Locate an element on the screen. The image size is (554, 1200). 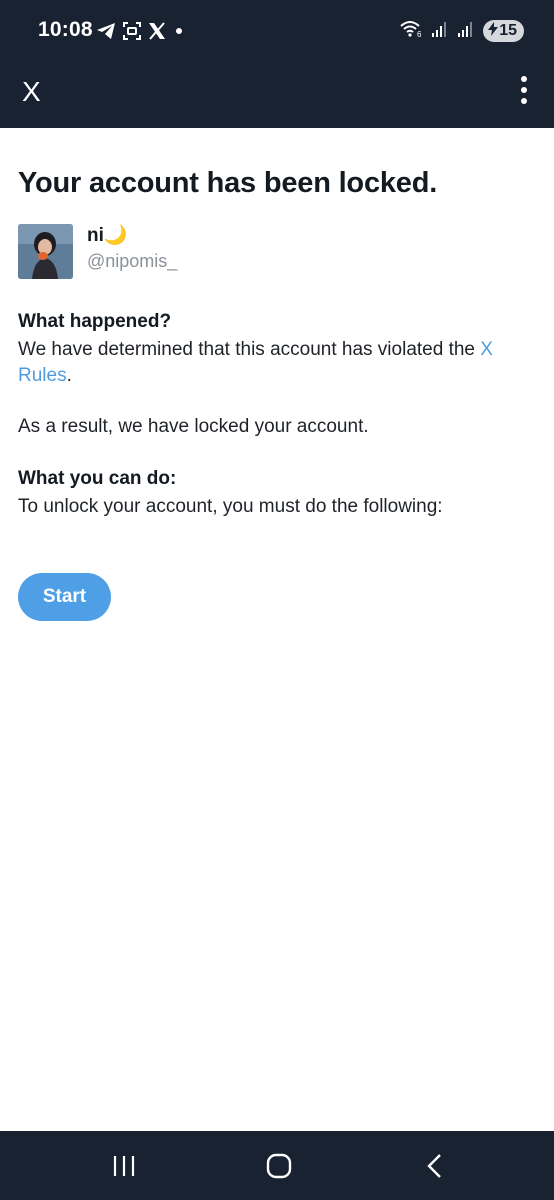
header-title: X is located at coordinates (31, 91).